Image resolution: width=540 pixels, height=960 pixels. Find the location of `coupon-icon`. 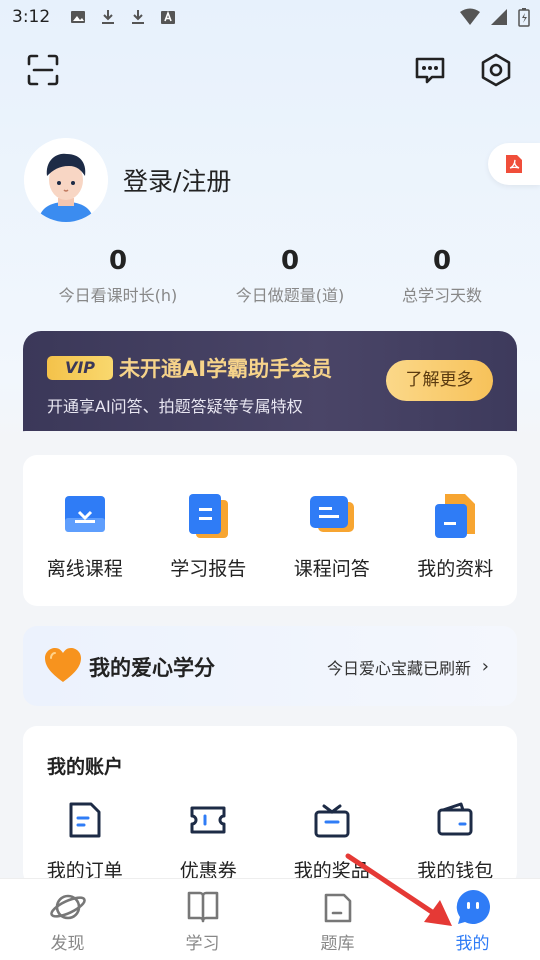

coupon-icon is located at coordinates (208, 820).